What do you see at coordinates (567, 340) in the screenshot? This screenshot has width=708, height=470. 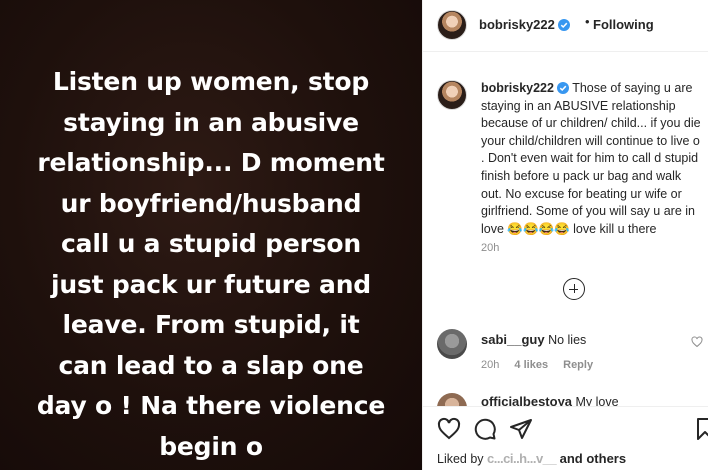 I see `comment-content: No lies` at bounding box center [567, 340].